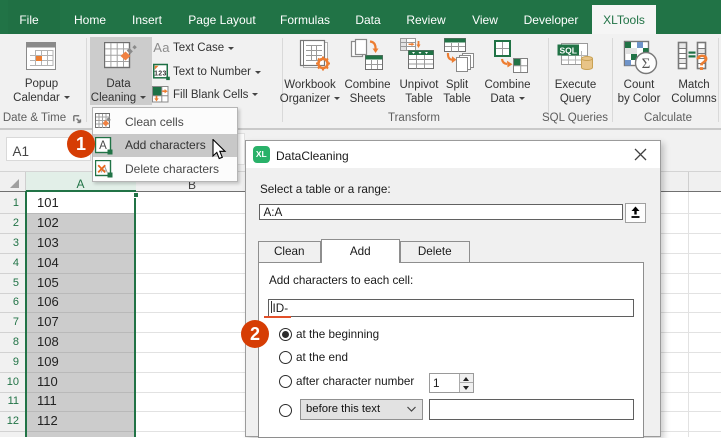 This screenshot has height=438, width=721. I want to click on svg-text: Σ, so click(646, 64).